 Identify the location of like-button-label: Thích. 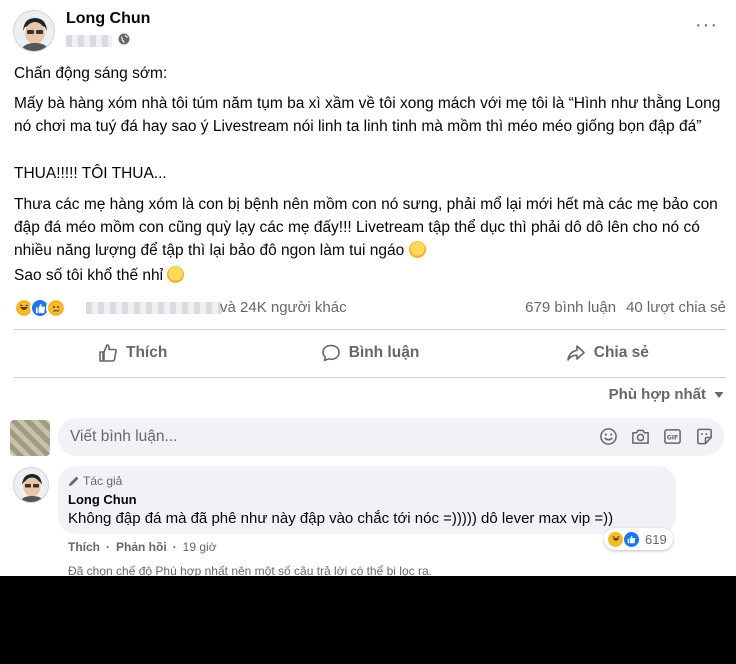
(146, 352).